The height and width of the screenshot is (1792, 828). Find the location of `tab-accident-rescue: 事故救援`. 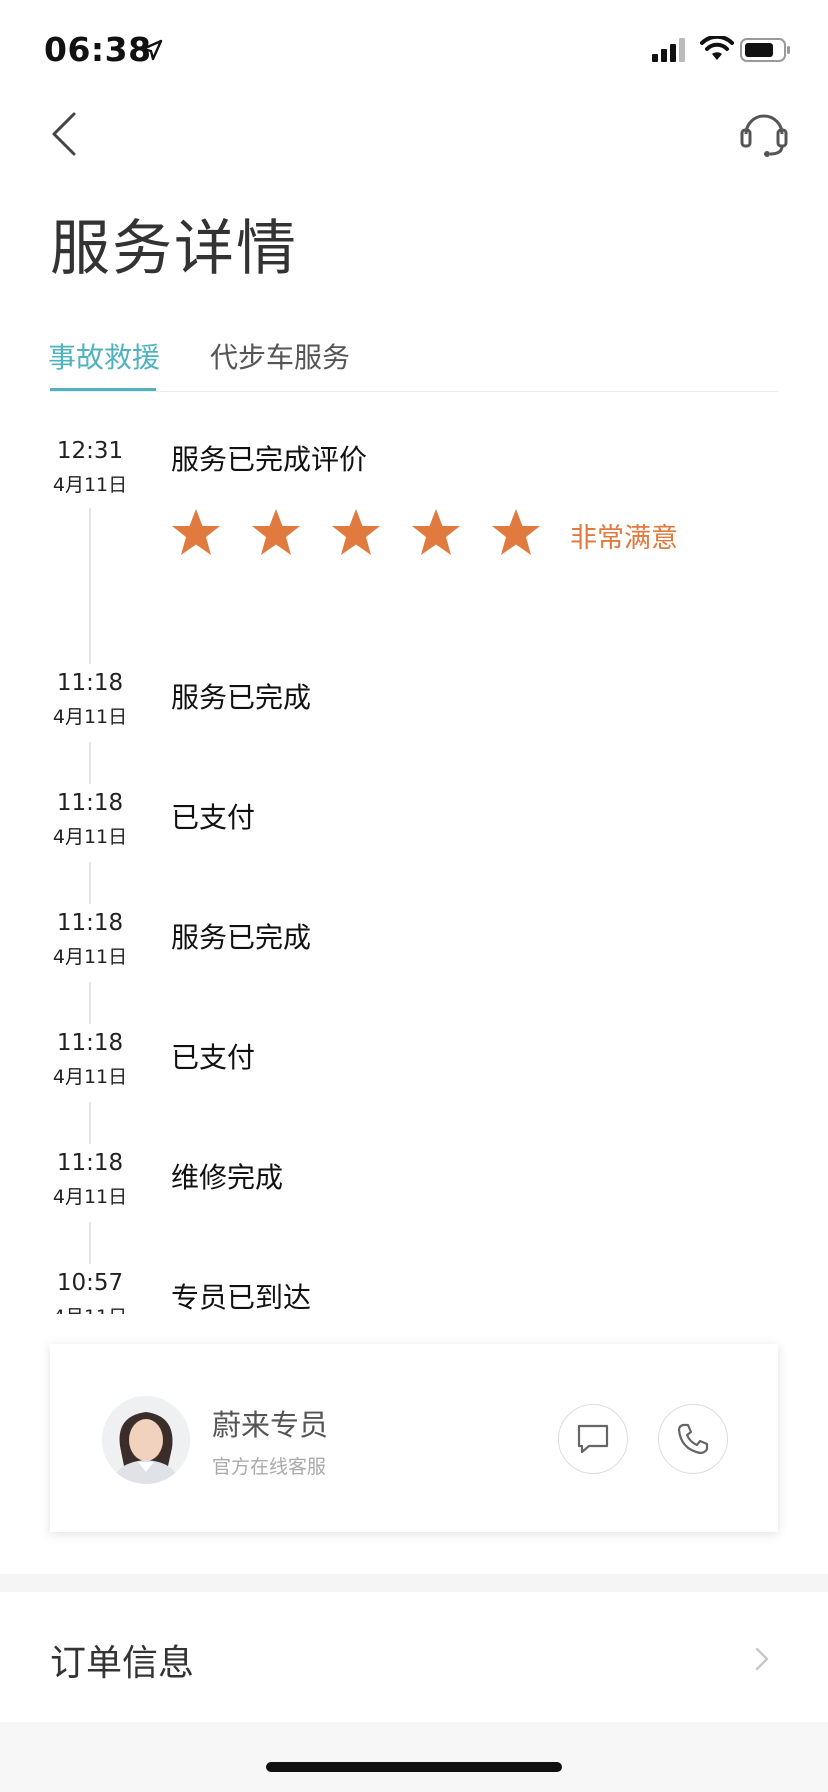

tab-accident-rescue: 事故救援 is located at coordinates (104, 356).